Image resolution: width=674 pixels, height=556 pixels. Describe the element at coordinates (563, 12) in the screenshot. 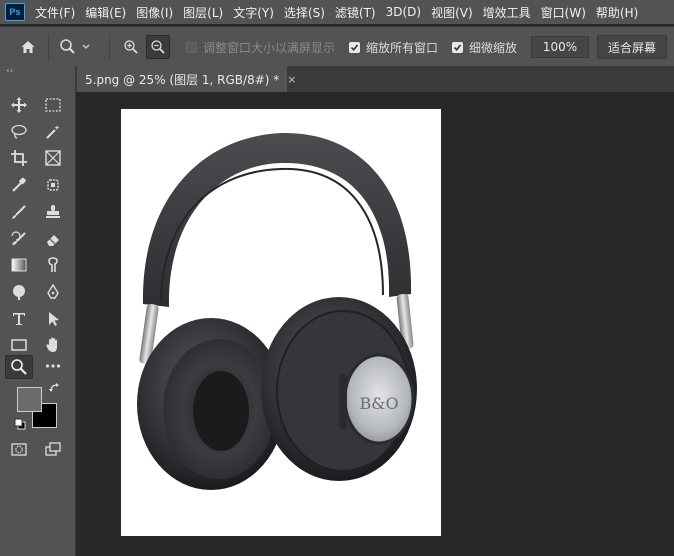

I see `menu-window: 窗口(W)` at that location.